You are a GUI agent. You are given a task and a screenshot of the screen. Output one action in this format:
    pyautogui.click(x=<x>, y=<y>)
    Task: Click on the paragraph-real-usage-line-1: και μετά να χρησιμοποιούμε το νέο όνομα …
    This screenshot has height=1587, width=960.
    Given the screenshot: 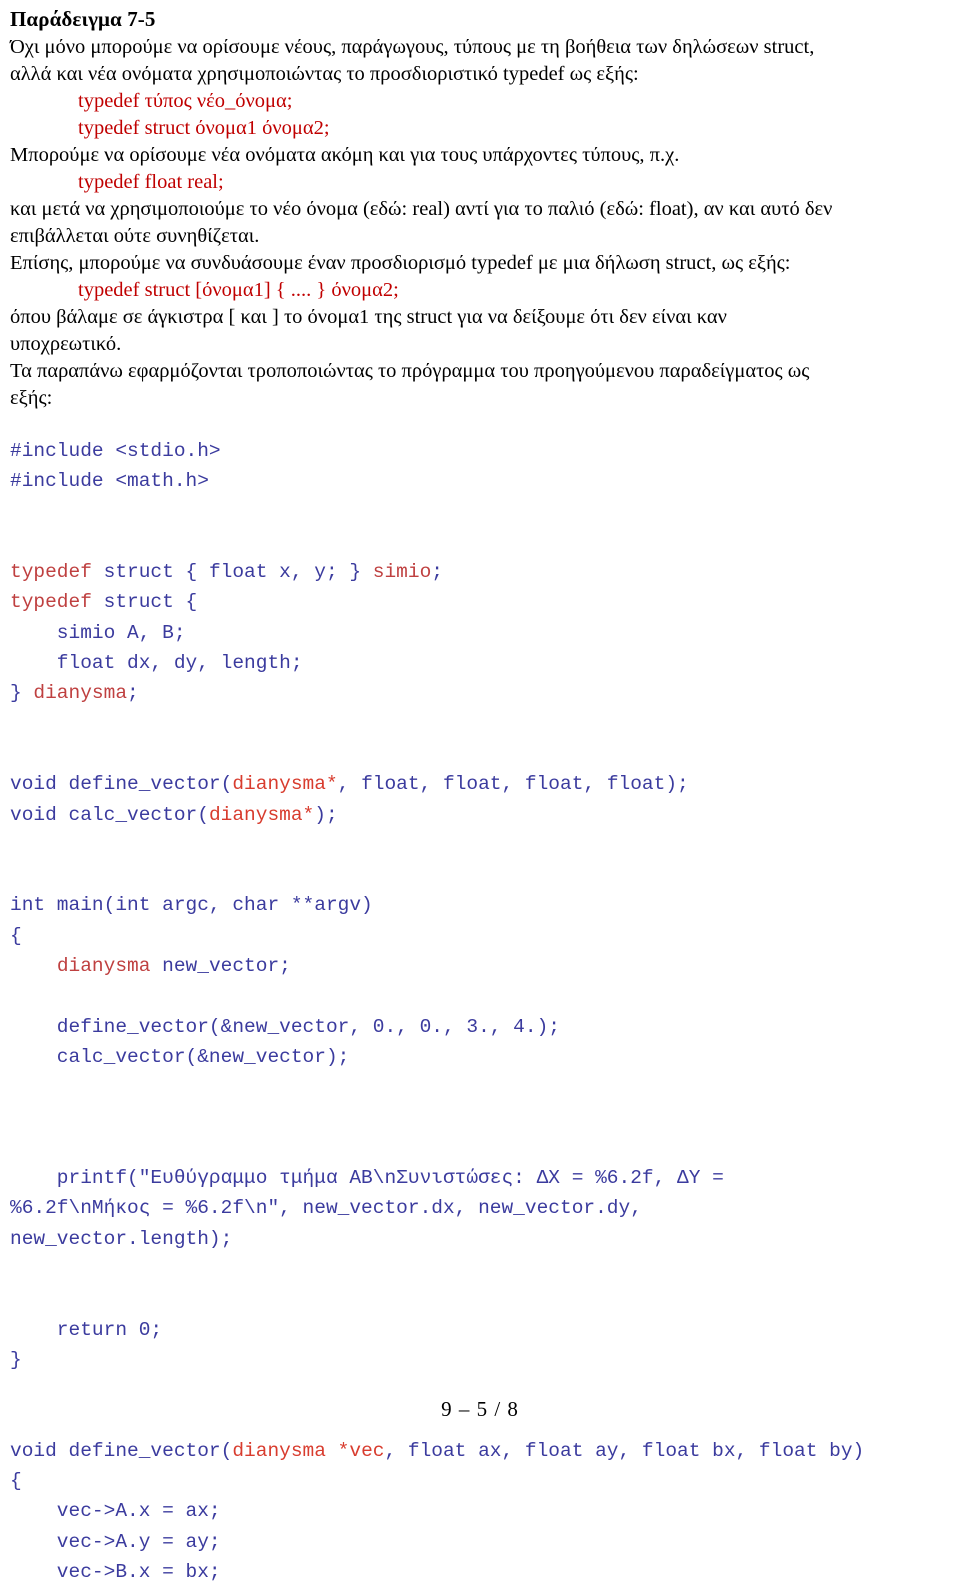 What is the action you would take?
    pyautogui.click(x=421, y=209)
    